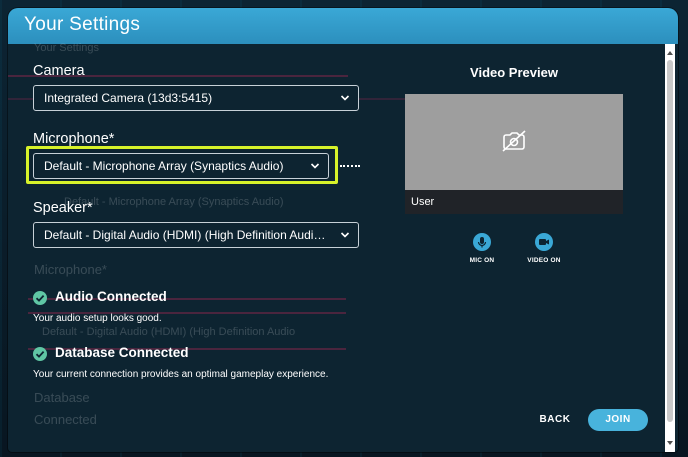 This screenshot has height=457, width=688. Describe the element at coordinates (555, 420) in the screenshot. I see `back-button: BACK` at that location.